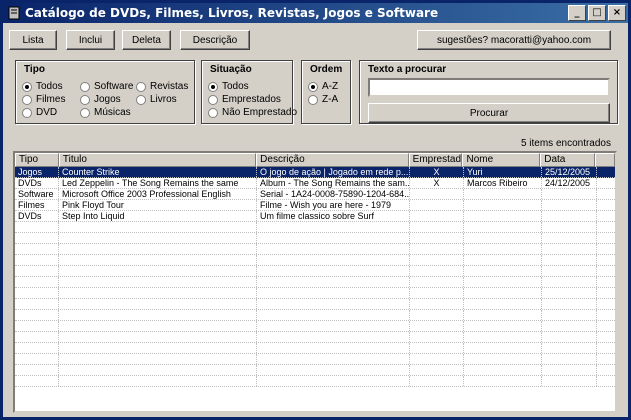  I want to click on cell-emprestado: X, so click(437, 172).